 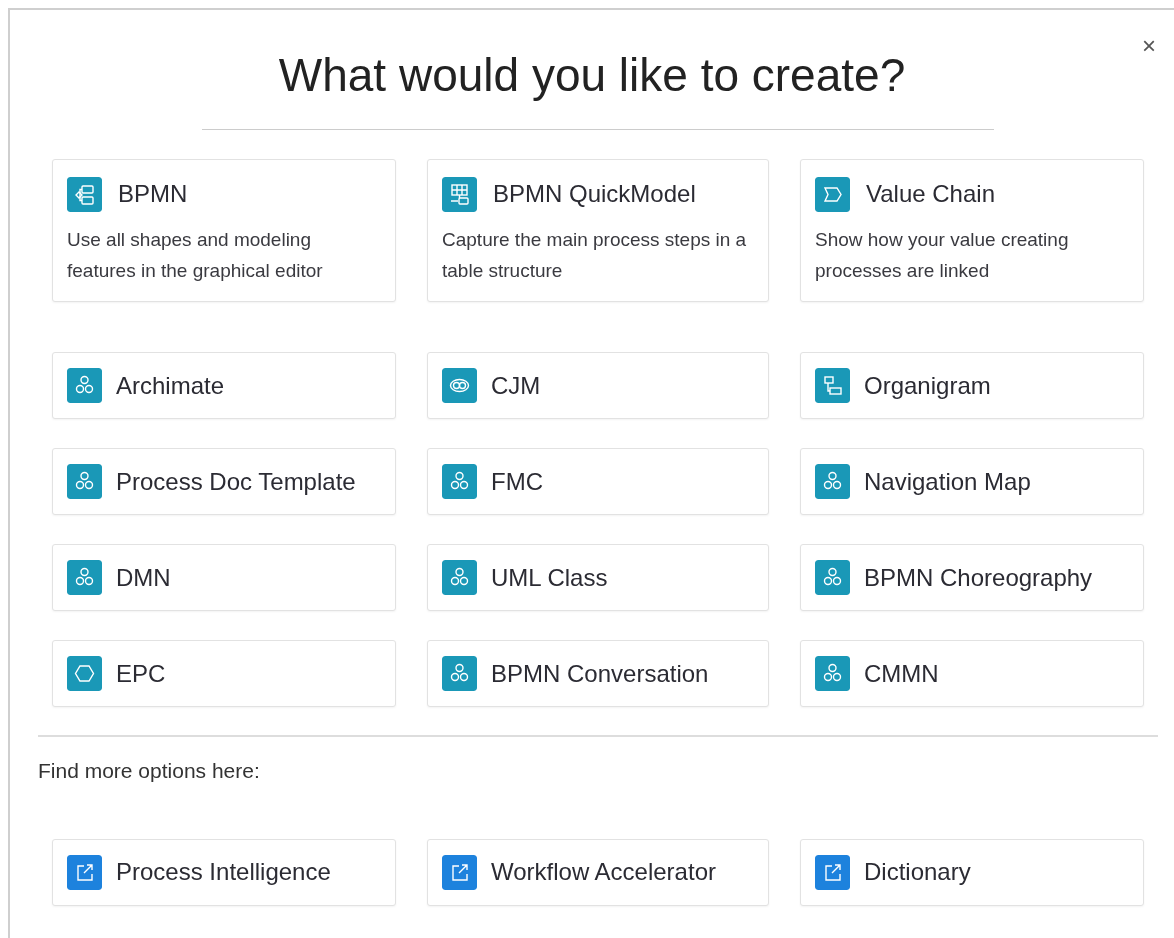 I want to click on diagram-type-button: BPMN Conversation, so click(x=598, y=674).